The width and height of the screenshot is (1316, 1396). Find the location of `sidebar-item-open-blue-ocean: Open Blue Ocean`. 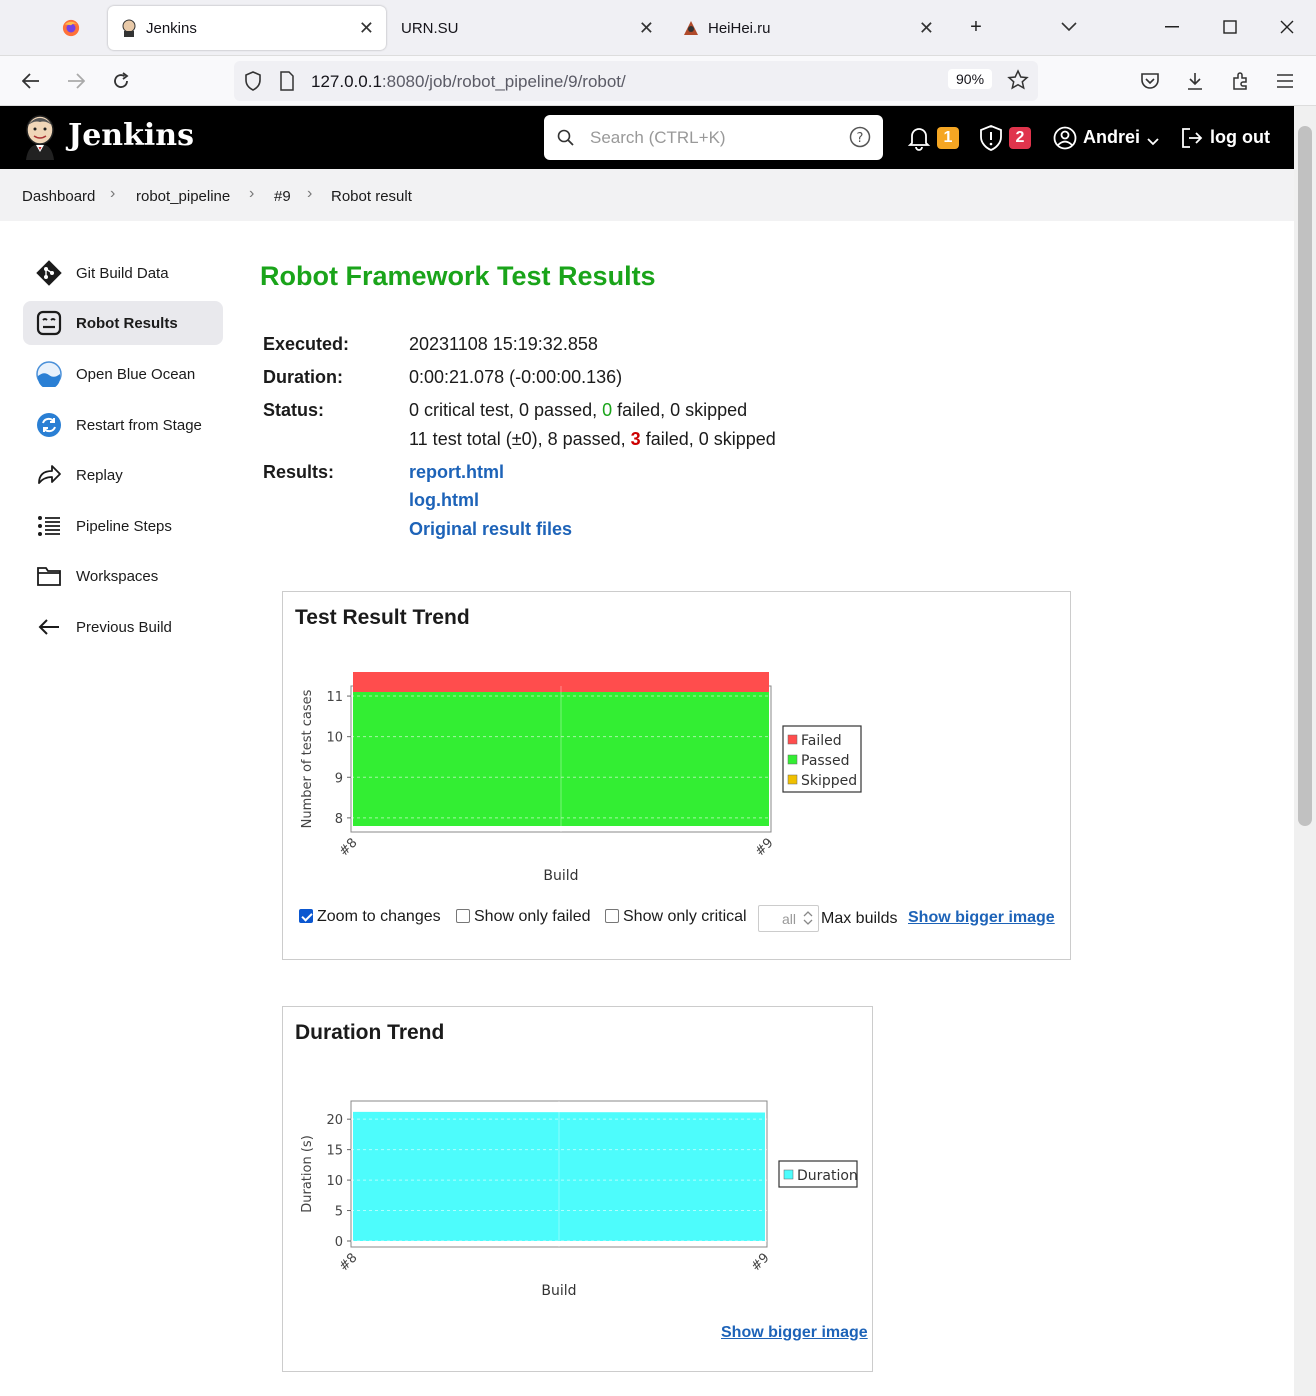

sidebar-item-open-blue-ocean: Open Blue Ocean is located at coordinates (123, 374).